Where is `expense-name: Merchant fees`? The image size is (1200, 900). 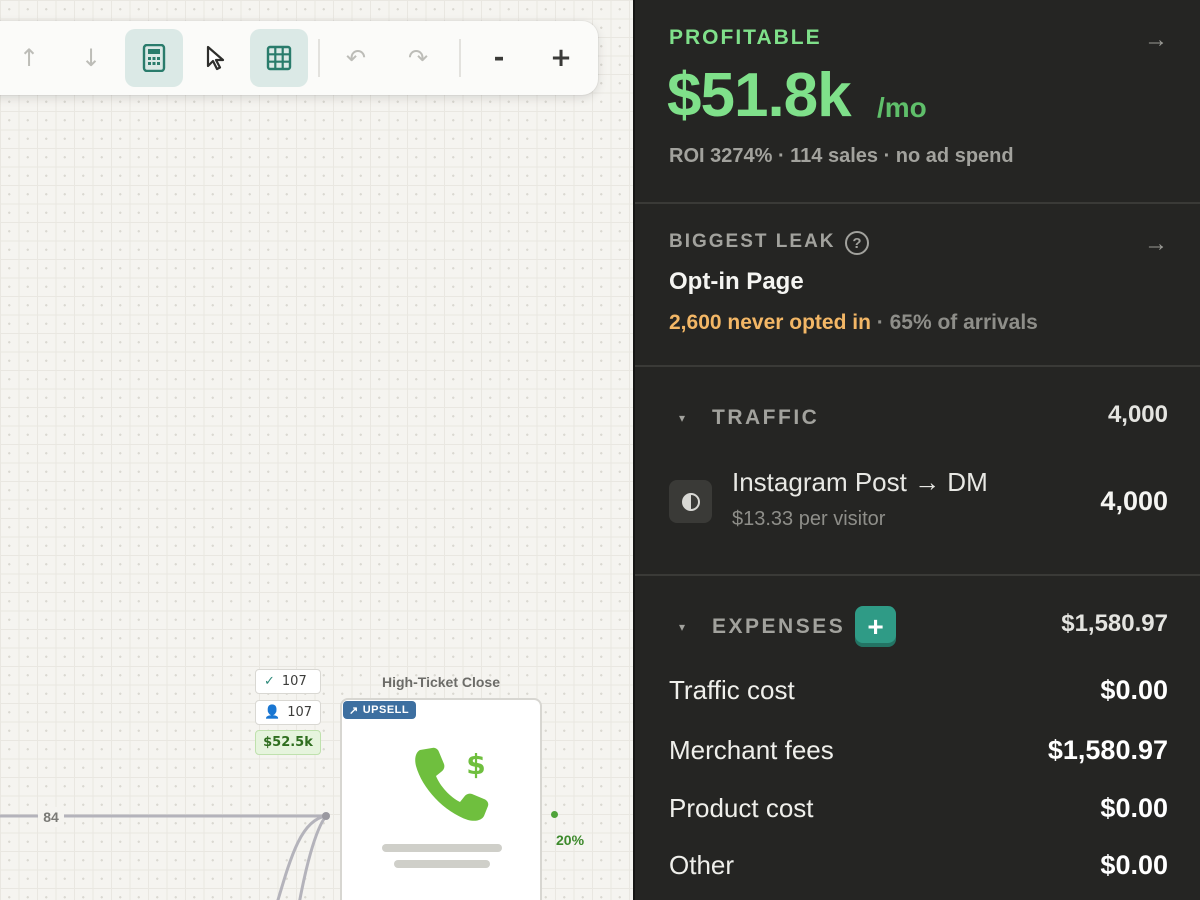
expense-name: Merchant fees is located at coordinates (751, 750).